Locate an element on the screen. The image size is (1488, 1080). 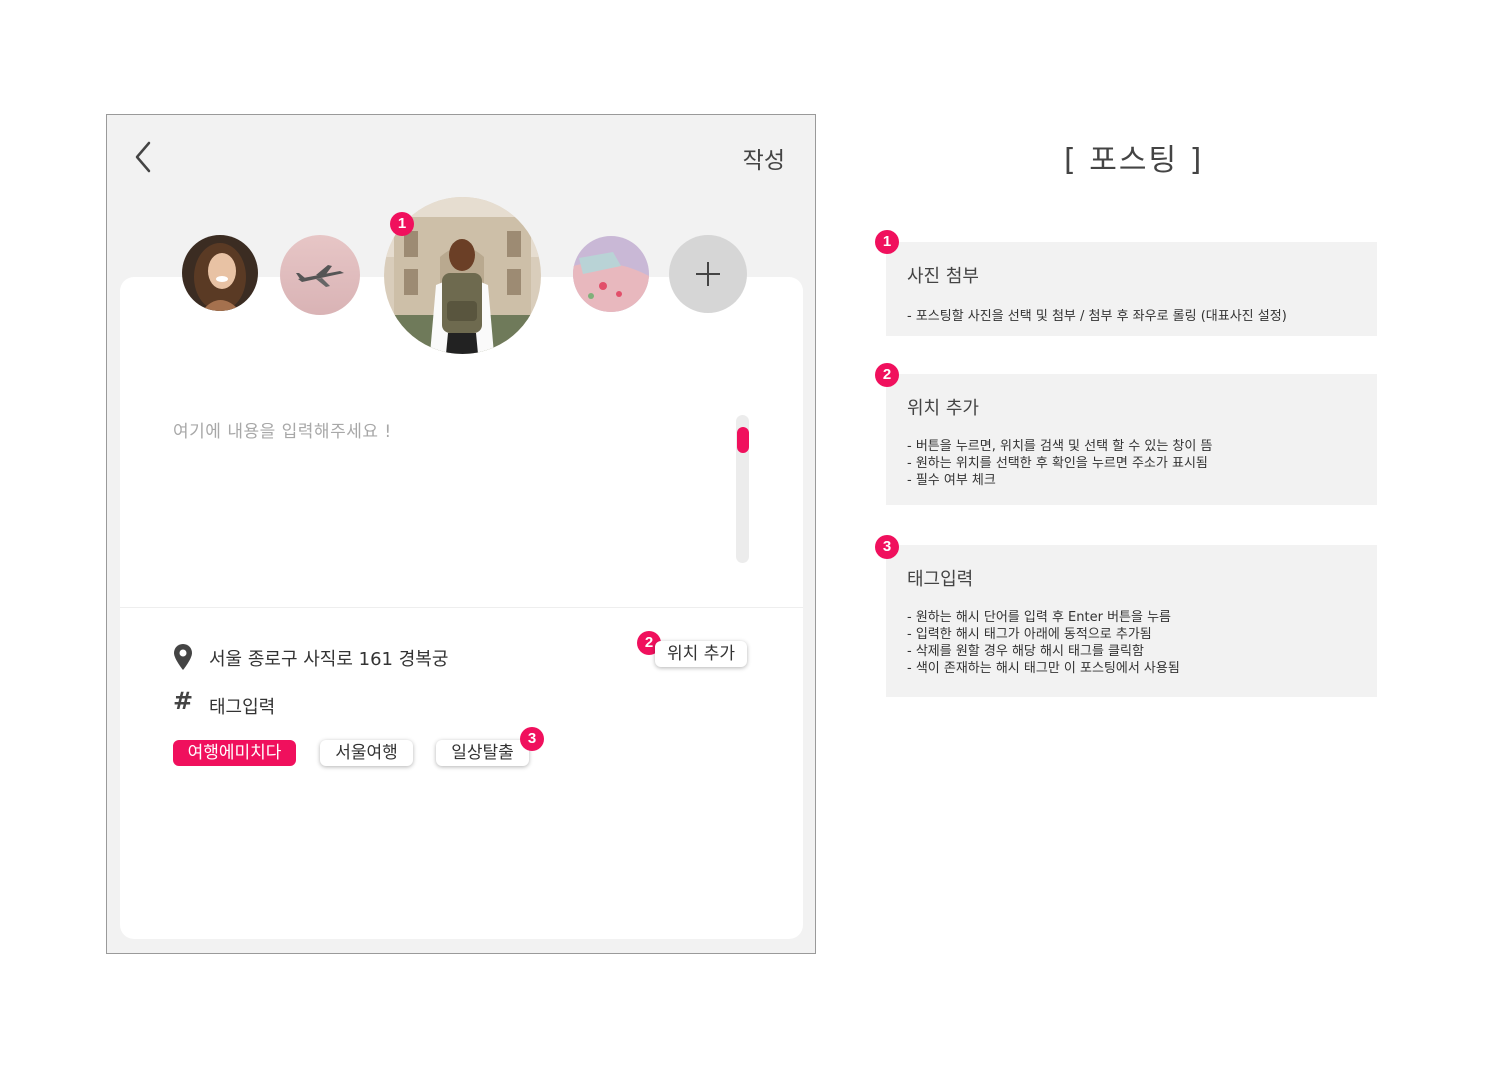
note-line: - 필수 여부 체크 is located at coordinates (951, 480).